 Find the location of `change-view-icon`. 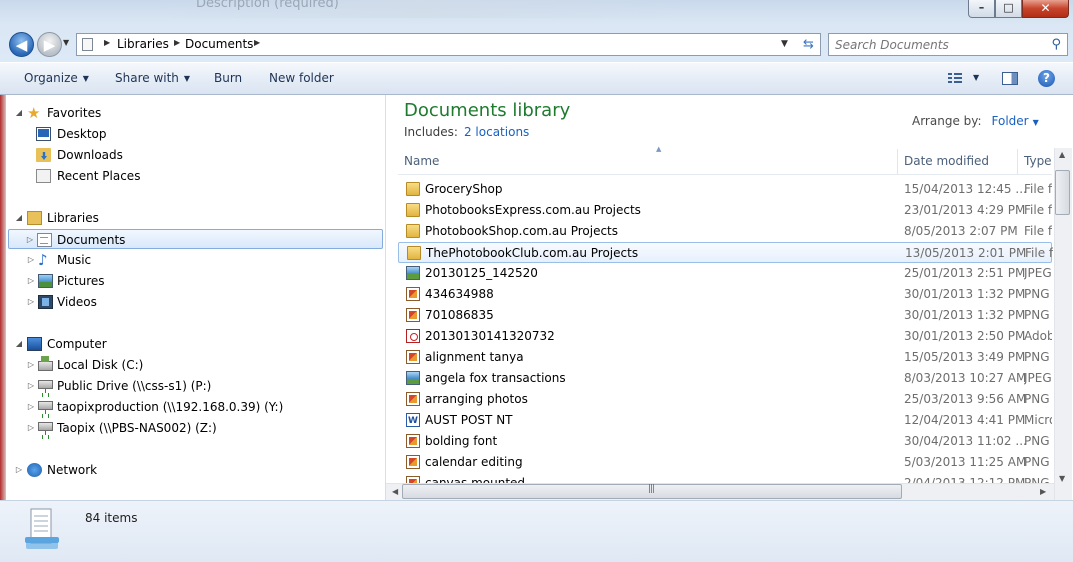

change-view-icon is located at coordinates (955, 78).